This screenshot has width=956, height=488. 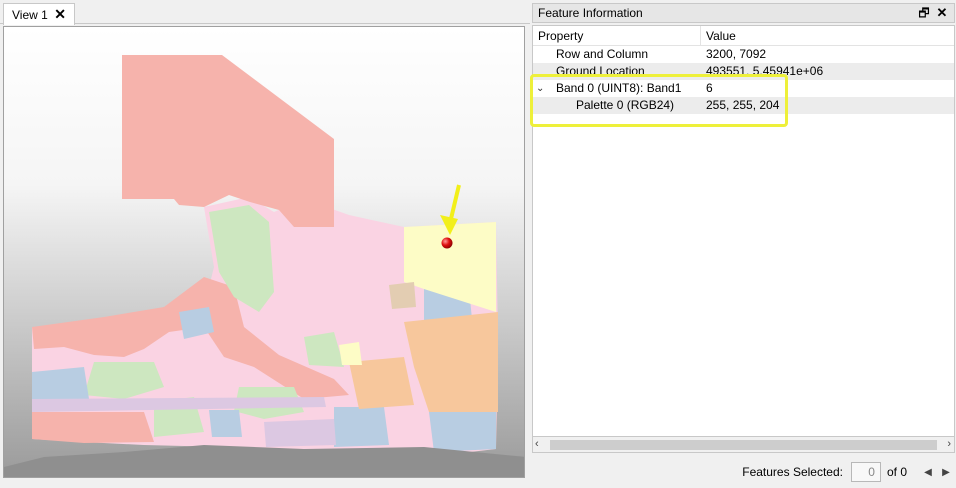 I want to click on scrollbar-thumb, so click(x=743, y=445).